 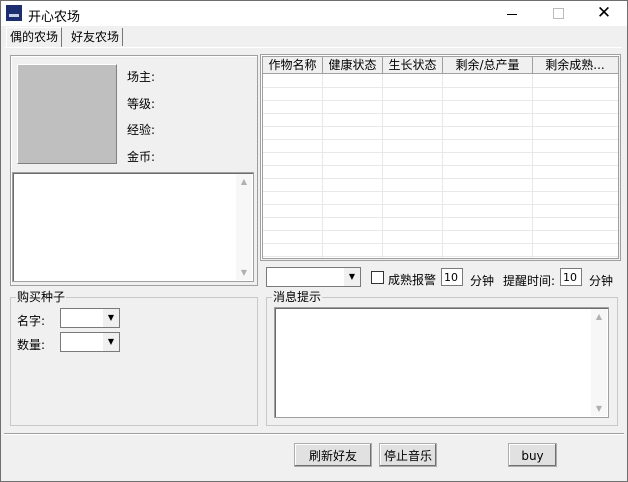 What do you see at coordinates (297, 297) in the screenshot?
I see `messages-title: 消息提示` at bounding box center [297, 297].